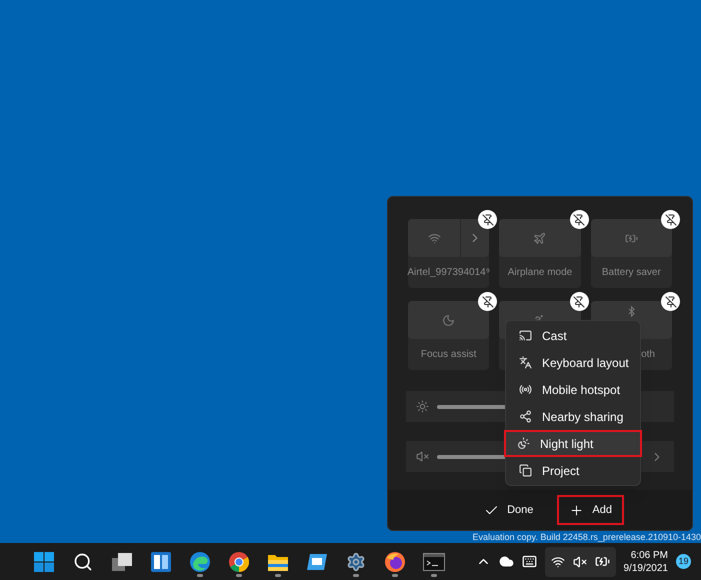 The width and height of the screenshot is (701, 580). What do you see at coordinates (581, 390) in the screenshot?
I see `menu-item-label: Mobile hotspot` at bounding box center [581, 390].